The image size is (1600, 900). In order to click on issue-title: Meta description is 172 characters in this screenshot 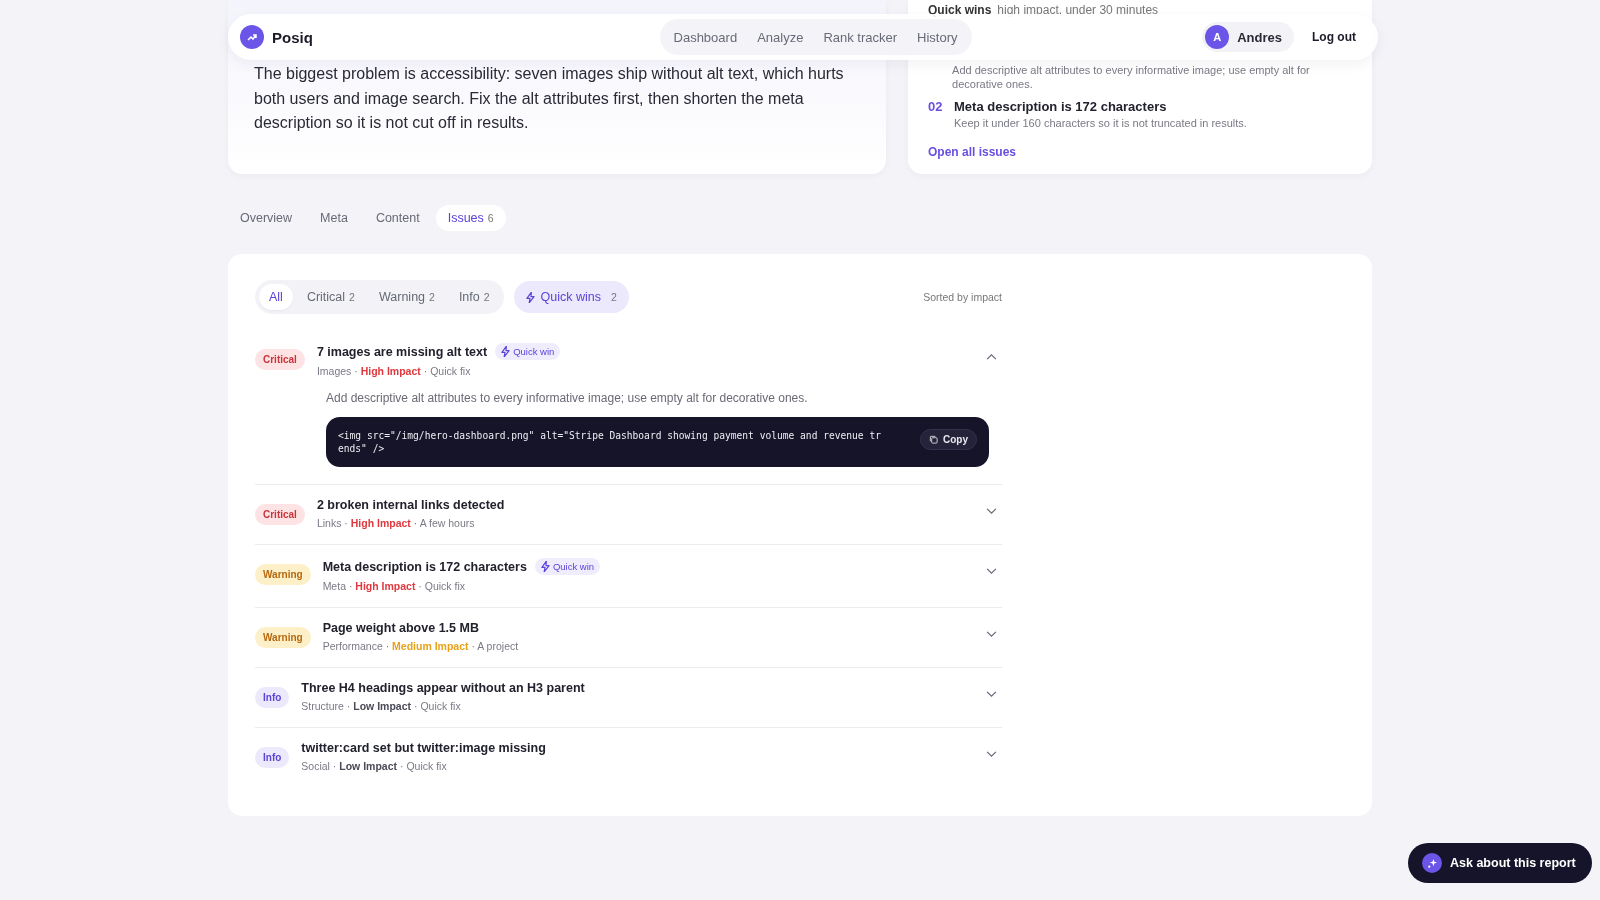, I will do `click(424, 566)`.